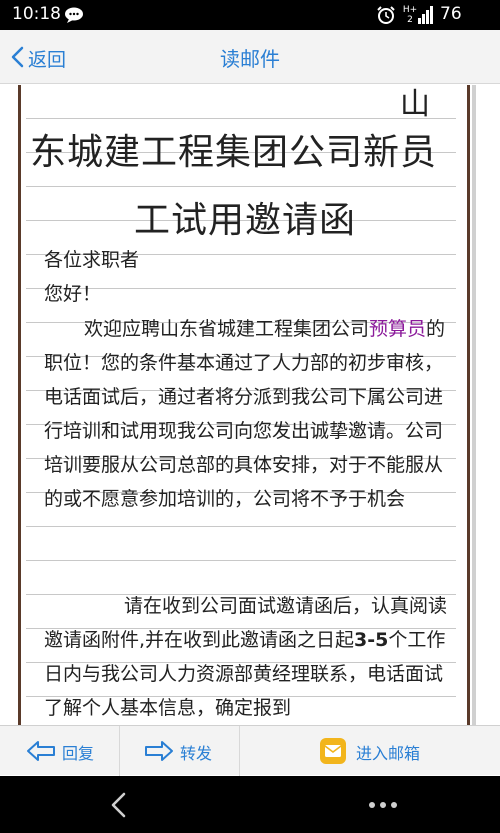 Image resolution: width=500 pixels, height=833 pixels. I want to click on back-label: 返回, so click(47, 60).